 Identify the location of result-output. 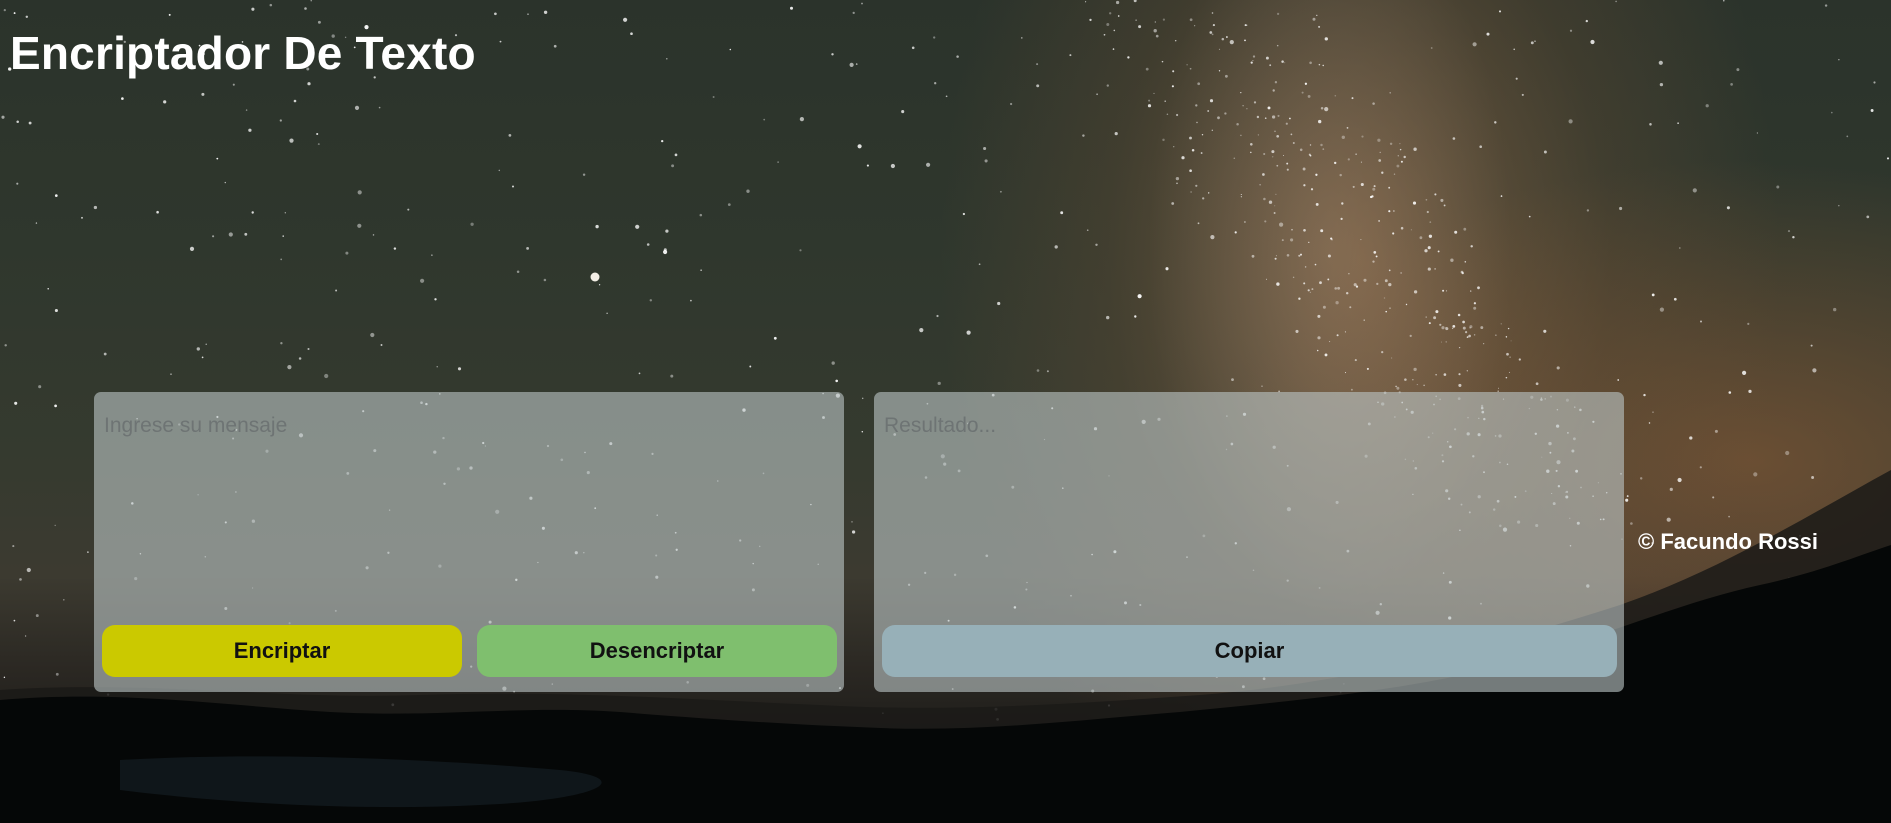
(1248, 499).